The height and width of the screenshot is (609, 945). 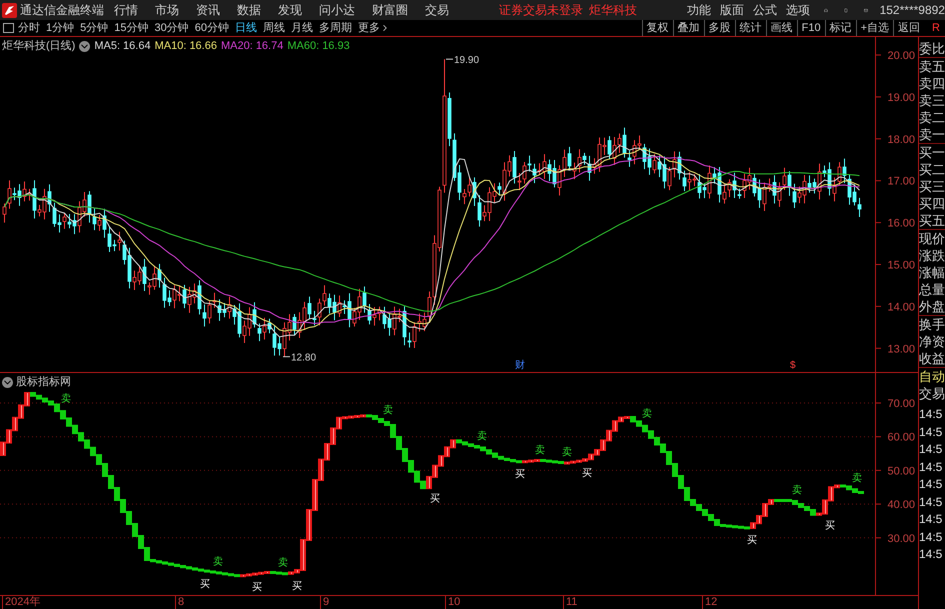 What do you see at coordinates (932, 324) in the screenshot?
I see `quote-field-label: 换手` at bounding box center [932, 324].